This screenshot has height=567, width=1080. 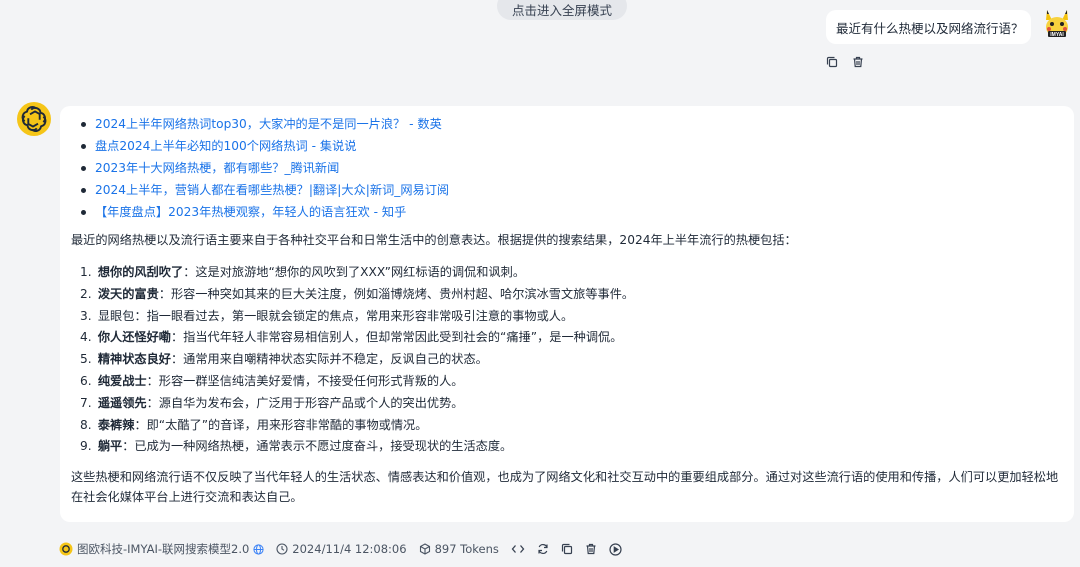 I want to click on cube-icon, so click(x=425, y=549).